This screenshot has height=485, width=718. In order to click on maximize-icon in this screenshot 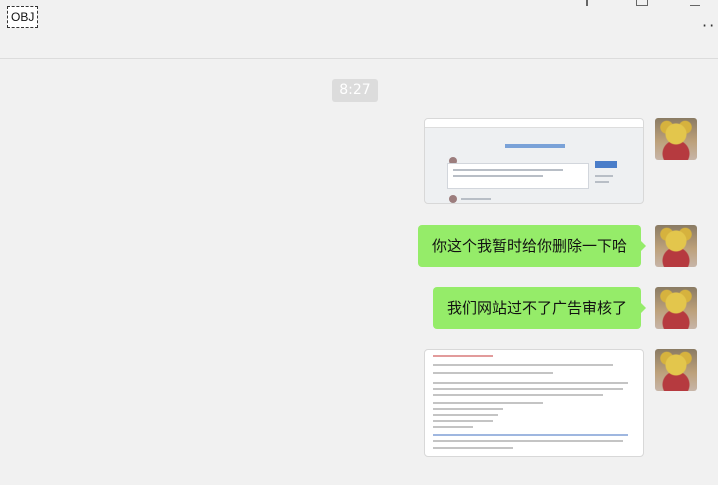, I will do `click(642, 3)`.